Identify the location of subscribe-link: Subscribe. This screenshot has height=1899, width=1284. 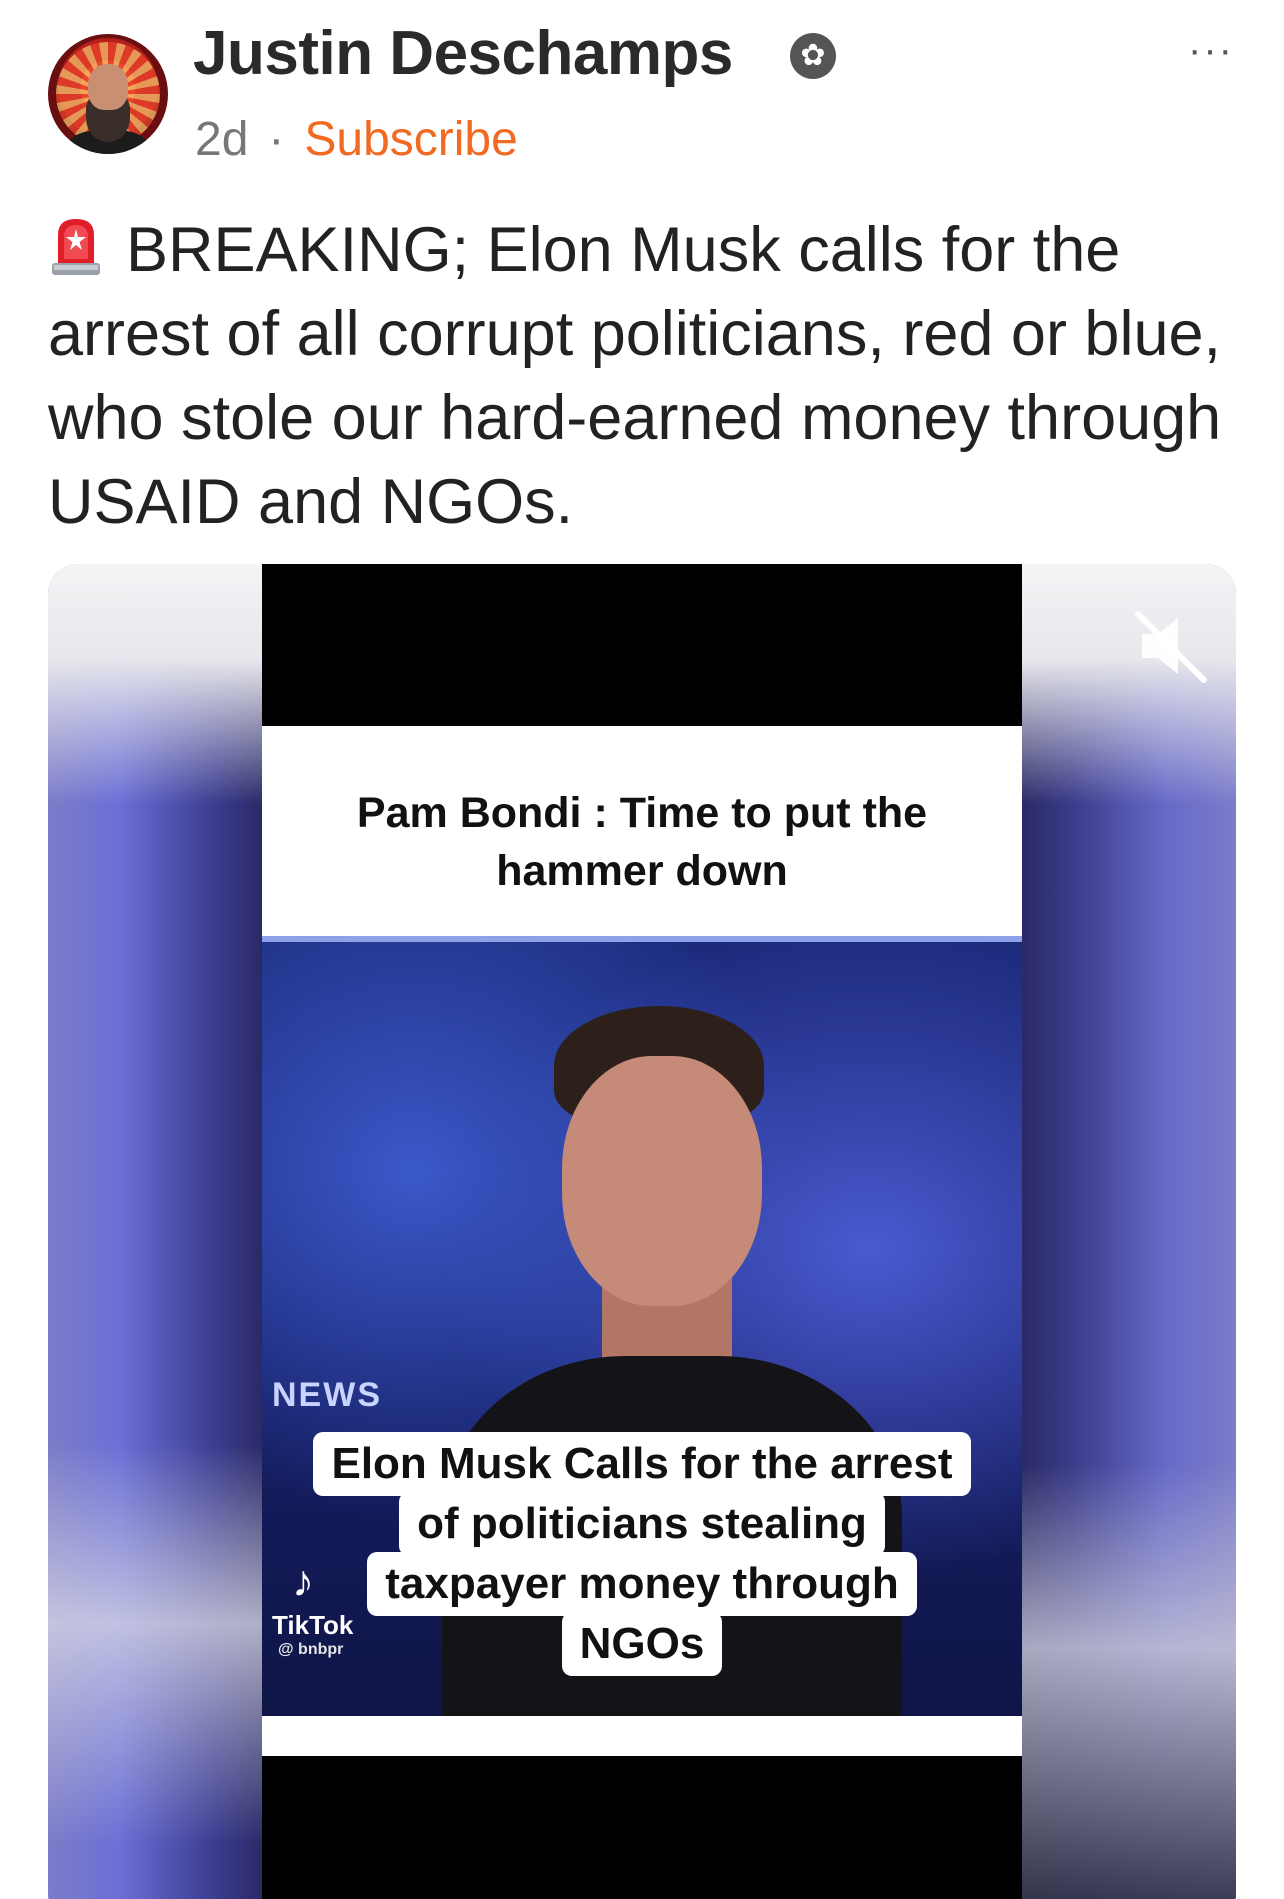
(410, 139).